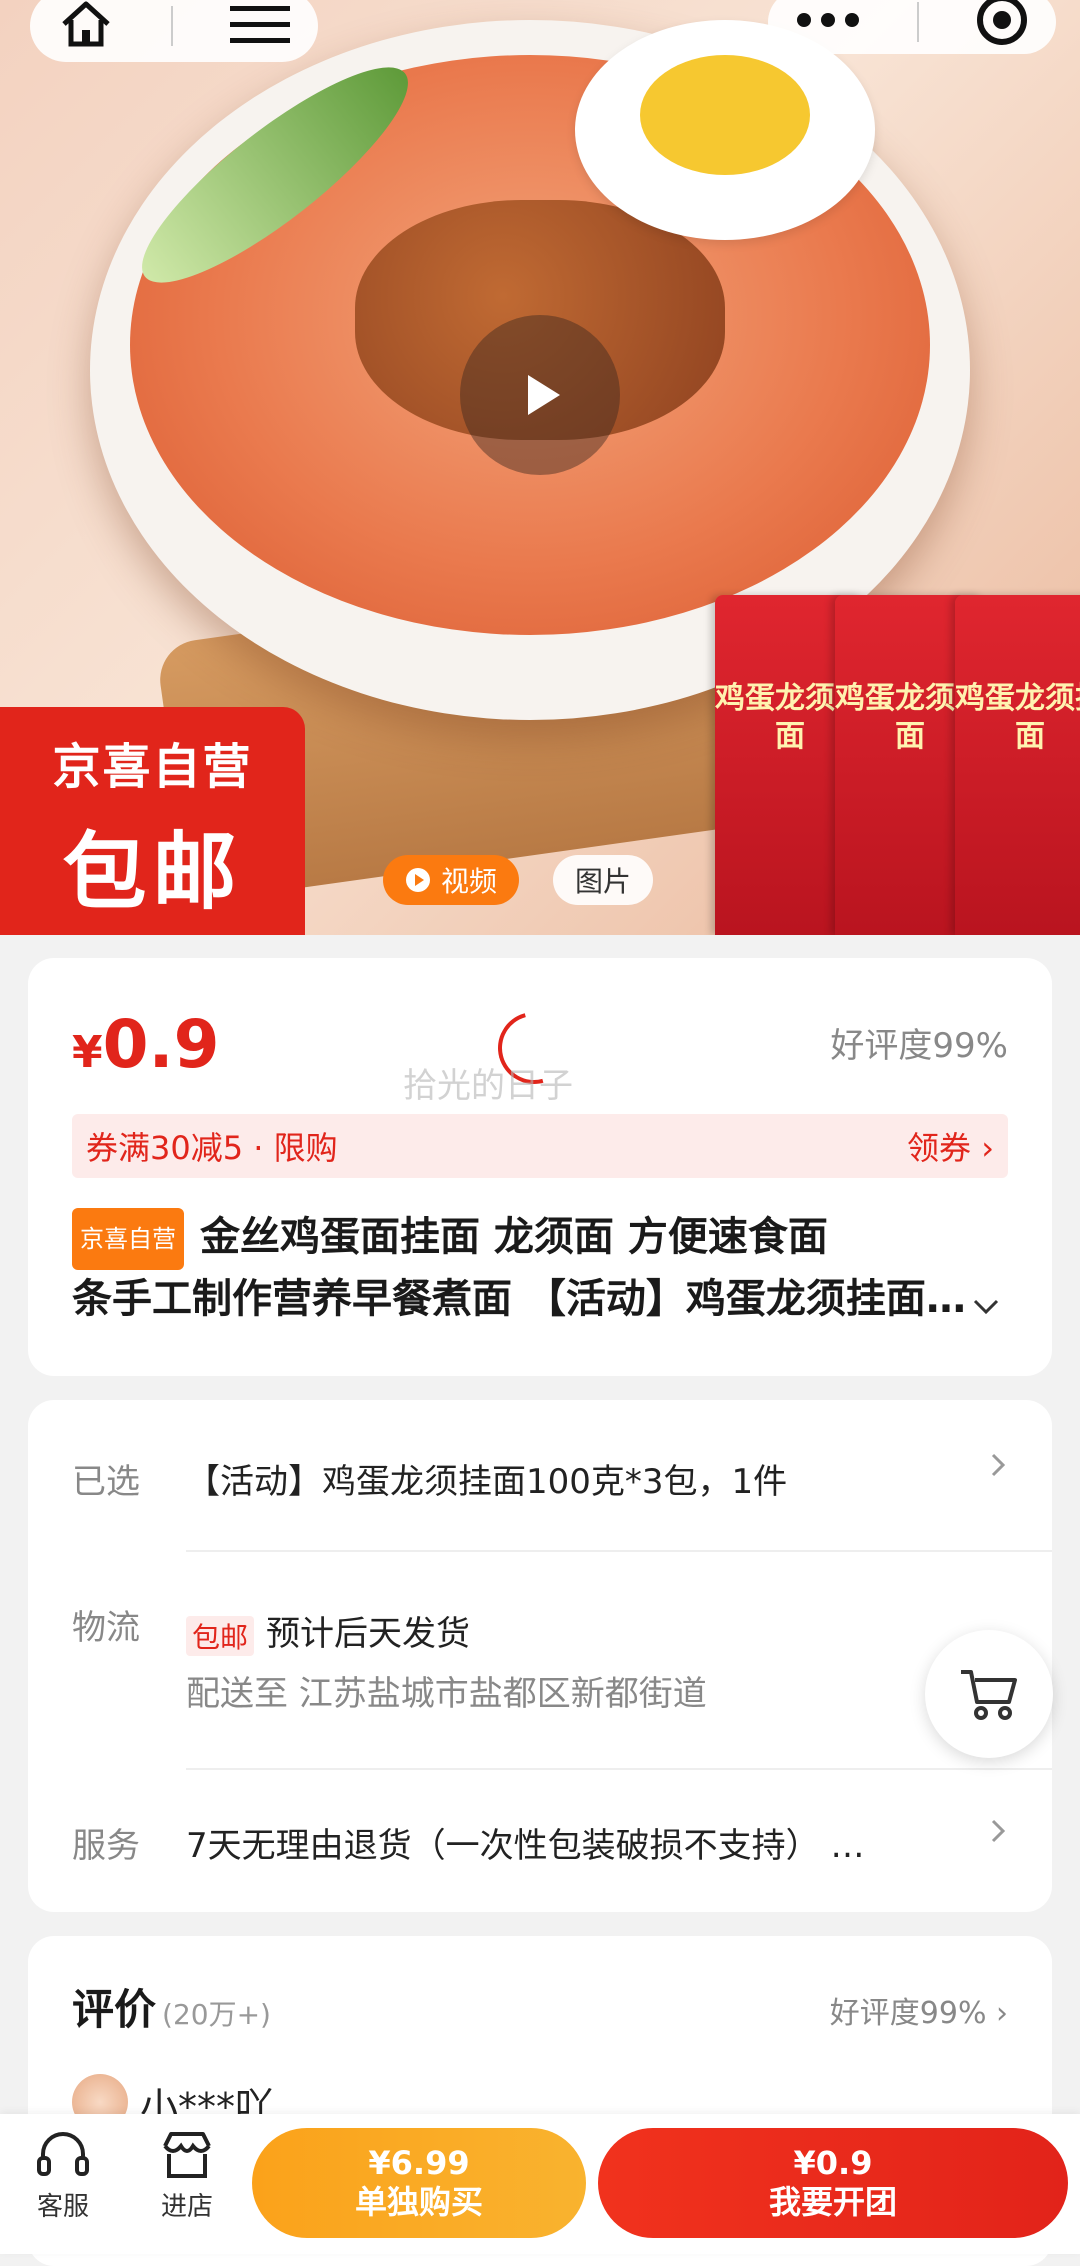 The image size is (1080, 2266). Describe the element at coordinates (1002, 25) in the screenshot. I see `close-miniprogram-icon` at that location.